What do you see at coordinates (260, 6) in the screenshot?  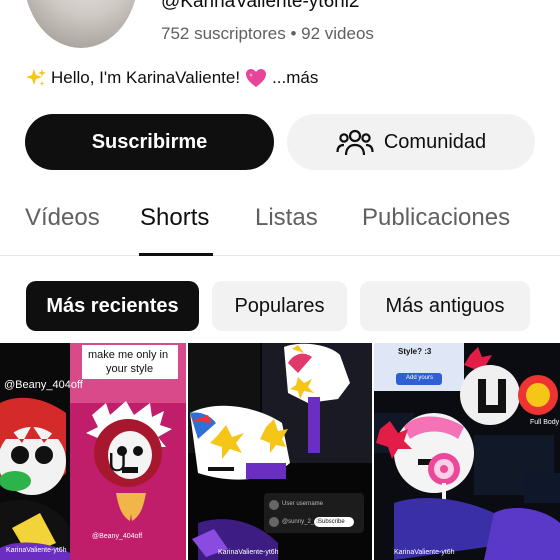 I see `channel-handle: @KarinaValiente-yt6hl2` at bounding box center [260, 6].